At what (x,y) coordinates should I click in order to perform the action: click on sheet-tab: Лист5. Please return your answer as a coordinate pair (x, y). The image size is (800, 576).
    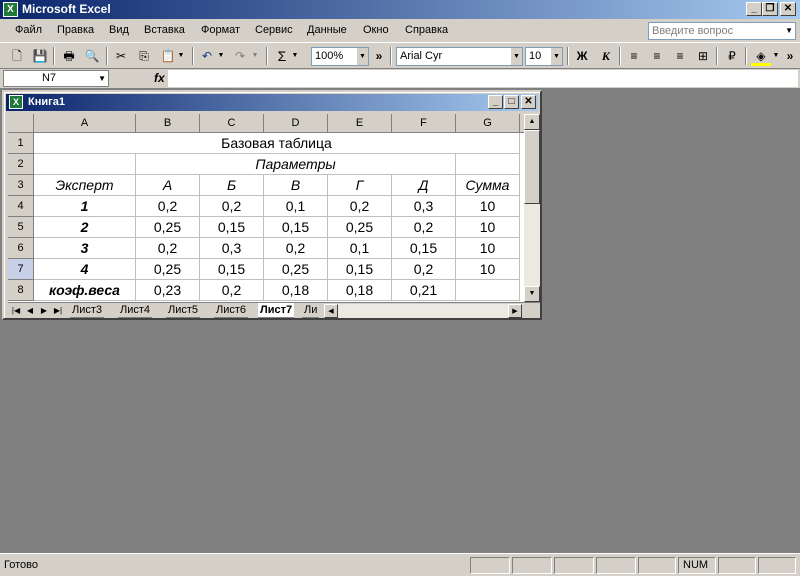
    Looking at the image, I should click on (183, 310).